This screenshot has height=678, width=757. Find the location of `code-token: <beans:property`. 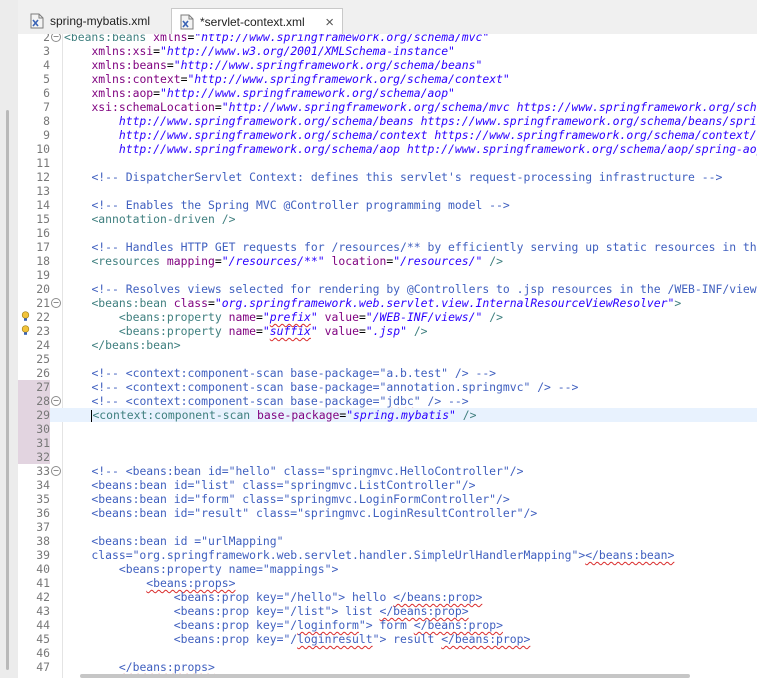

code-token: <beans:property is located at coordinates (173, 317).